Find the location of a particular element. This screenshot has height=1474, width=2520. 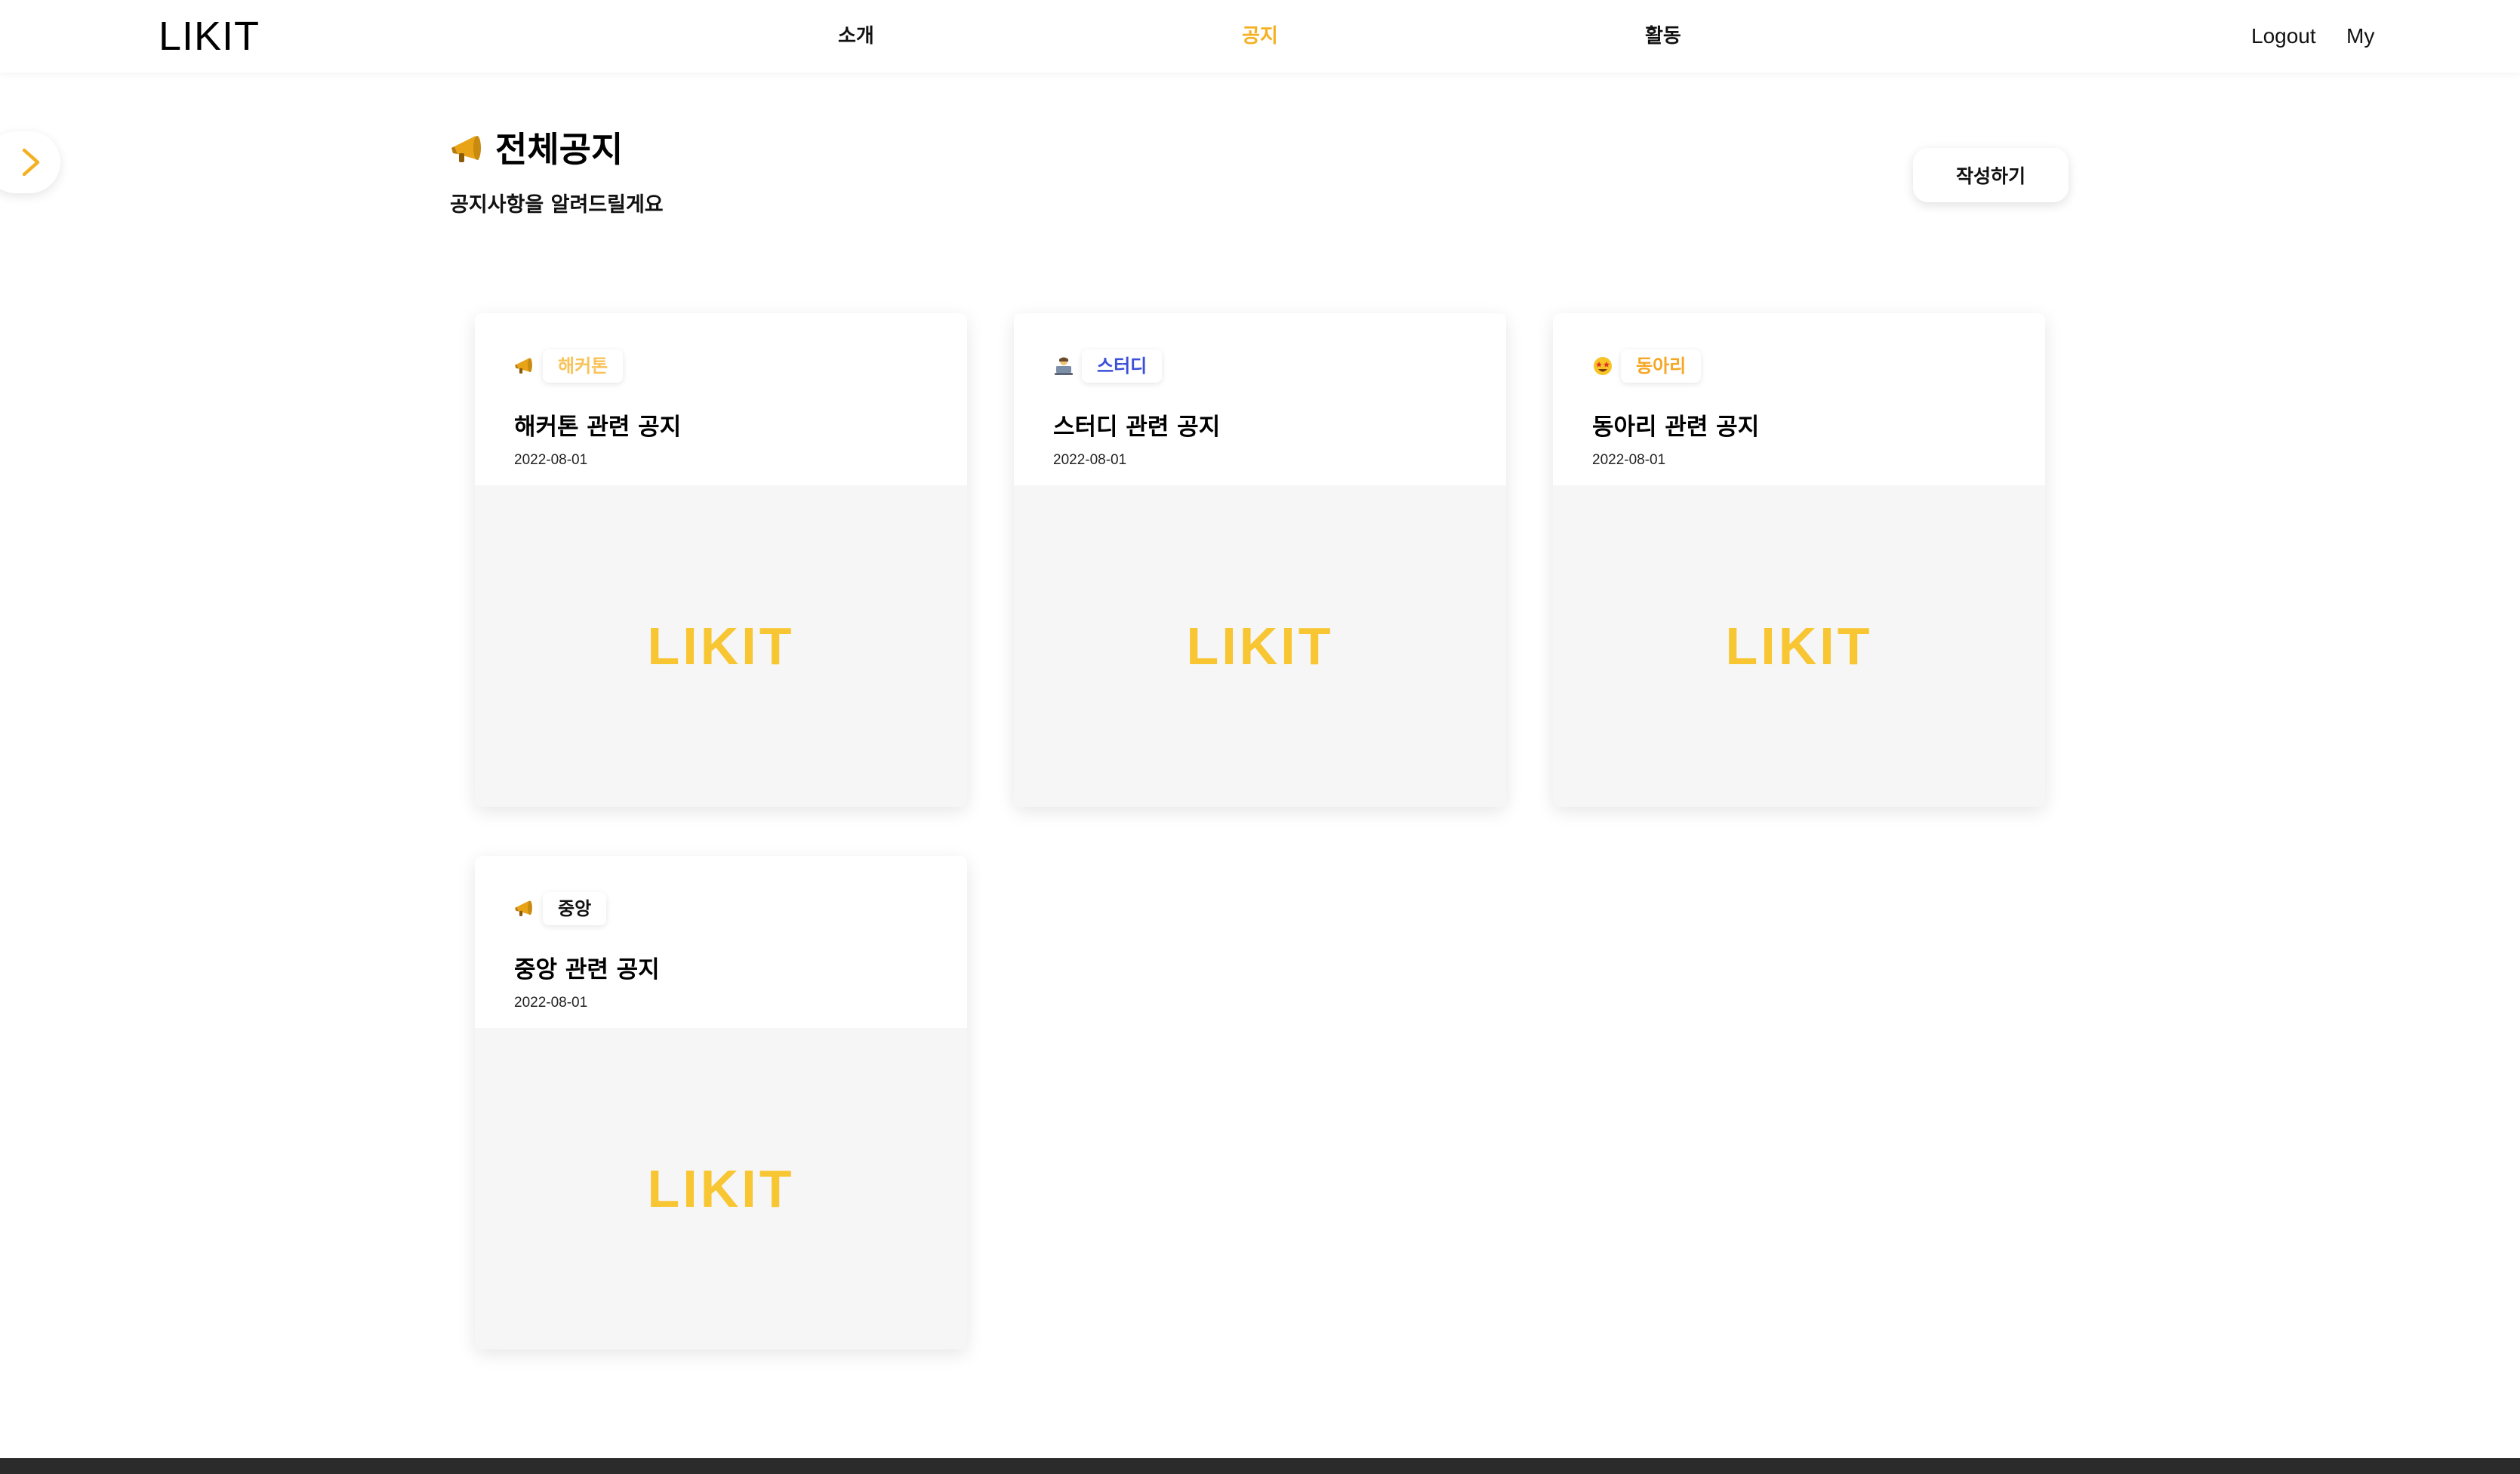

site-logo: LIKIT is located at coordinates (209, 36).